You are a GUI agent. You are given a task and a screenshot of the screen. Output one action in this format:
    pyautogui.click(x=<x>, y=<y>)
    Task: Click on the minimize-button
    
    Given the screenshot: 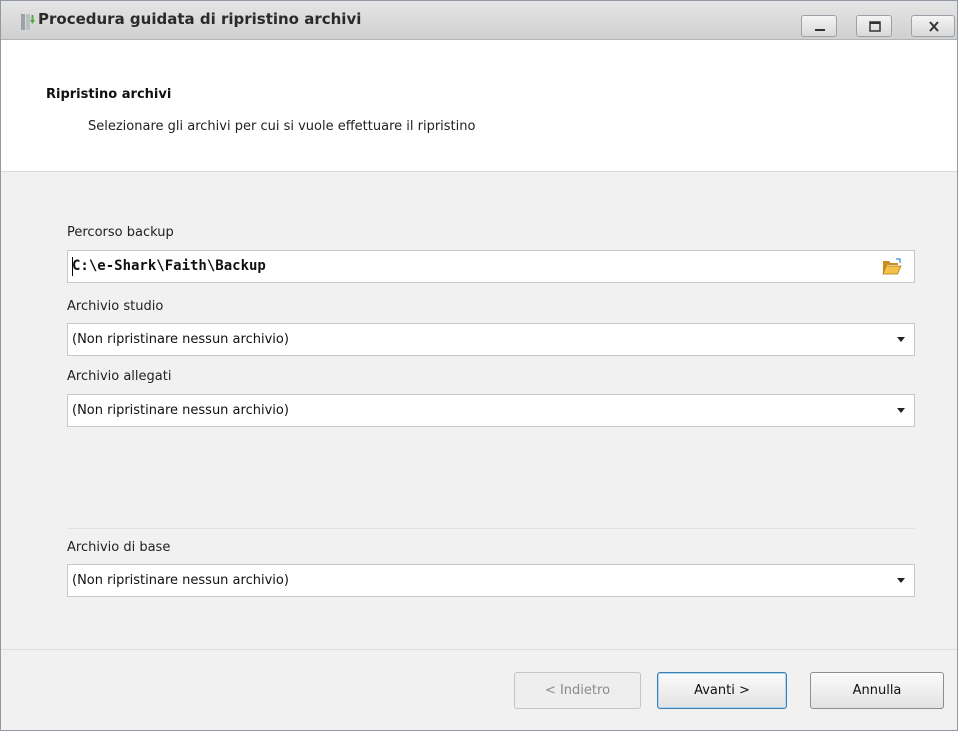 What is the action you would take?
    pyautogui.click(x=819, y=26)
    